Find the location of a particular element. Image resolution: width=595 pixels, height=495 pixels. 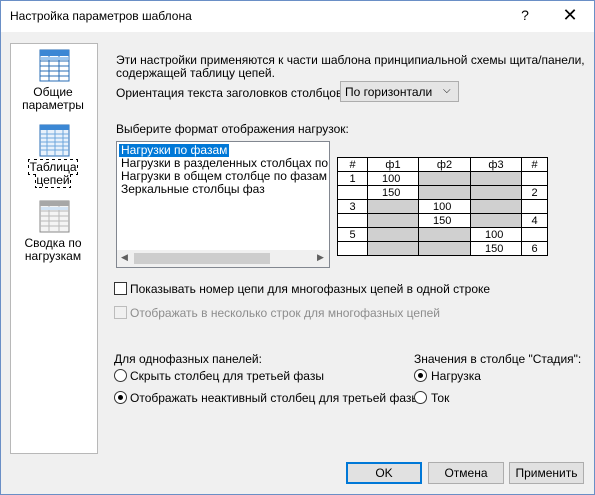

format-label: Выберите формат отображения нагрузок: is located at coordinates (232, 129).